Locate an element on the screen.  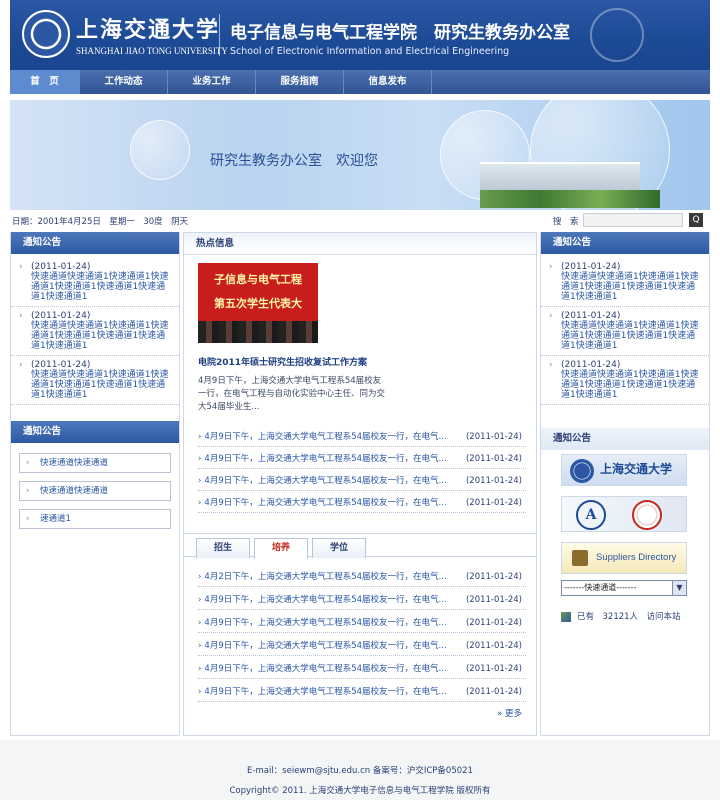
suppliers-icon is located at coordinates (580, 558).